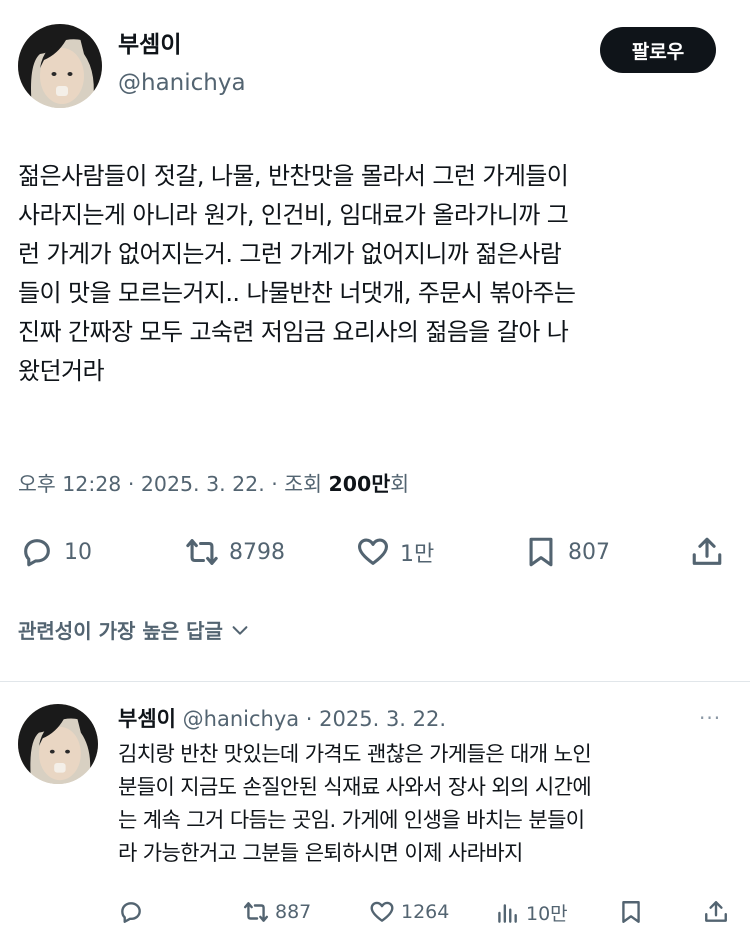 This screenshot has width=750, height=948. Describe the element at coordinates (375, 681) in the screenshot. I see `section-divider` at that location.